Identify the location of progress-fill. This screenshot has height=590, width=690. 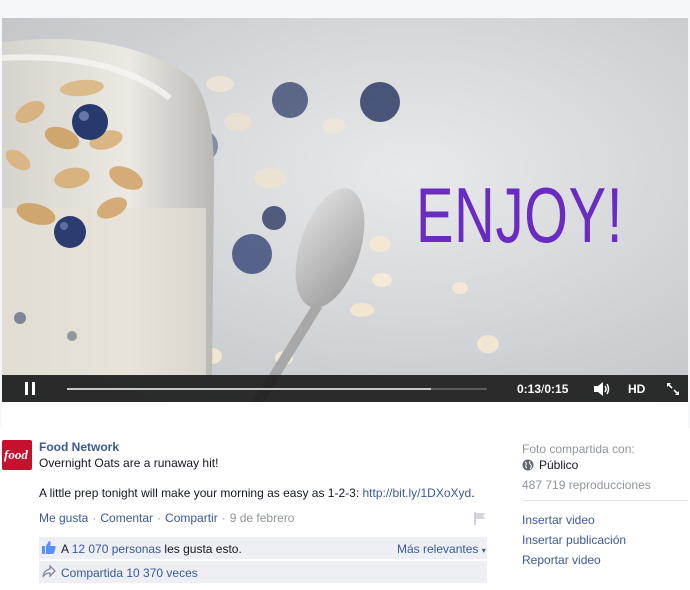
(249, 389).